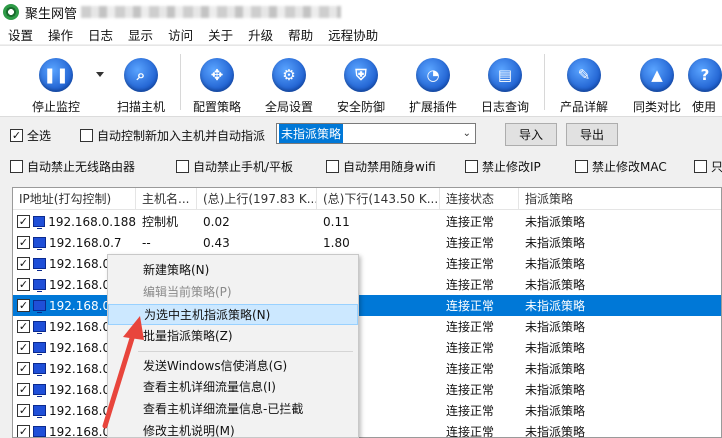  I want to click on select-all-checkbox: ✓ 全选, so click(30, 135).